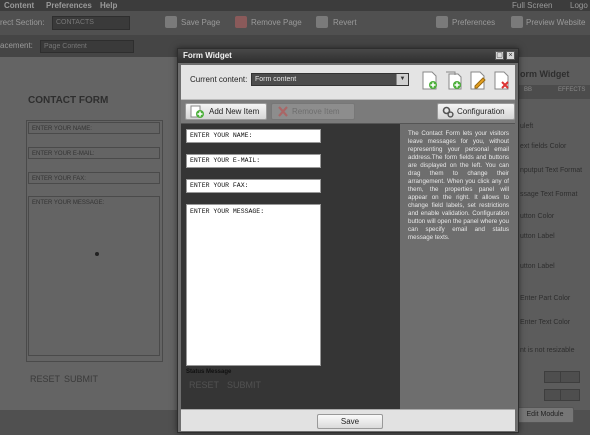 The width and height of the screenshot is (590, 435). Describe the element at coordinates (97, 254) in the screenshot. I see `cursor-dot` at that location.